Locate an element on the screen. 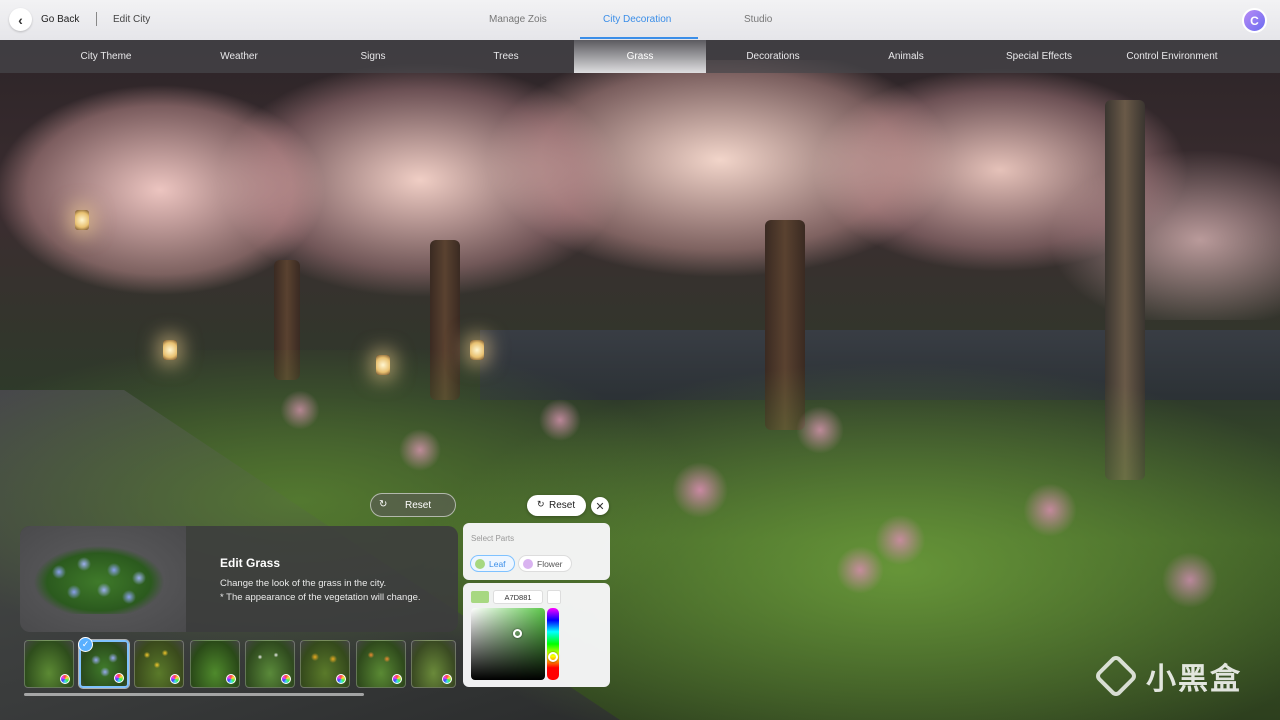 Image resolution: width=1280 pixels, height=720 pixels. category-label: Decorations is located at coordinates (773, 56).